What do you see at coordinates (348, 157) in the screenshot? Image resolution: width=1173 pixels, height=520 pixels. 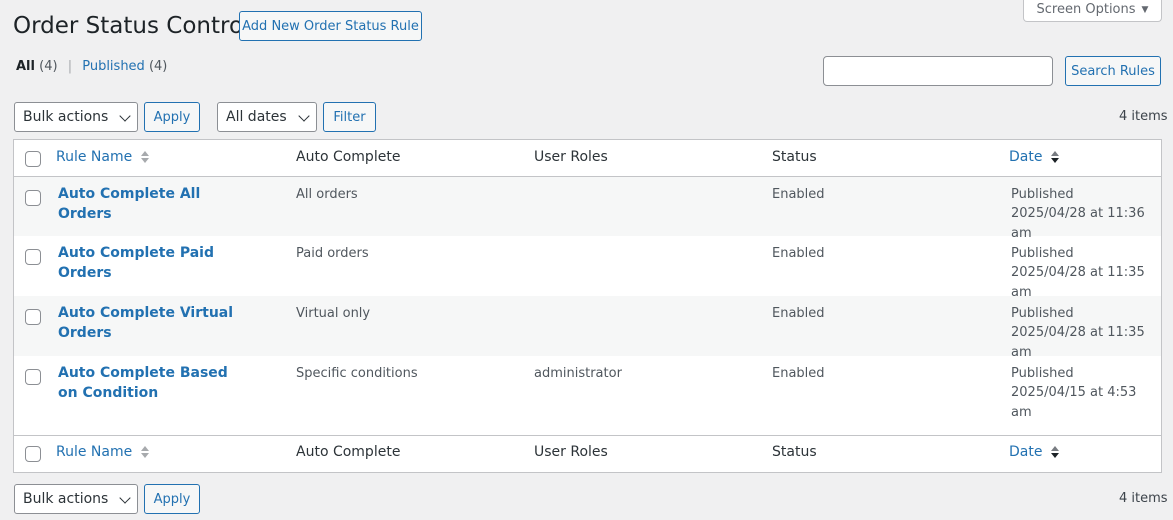 I see `column-auto-complete: Auto Complete` at bounding box center [348, 157].